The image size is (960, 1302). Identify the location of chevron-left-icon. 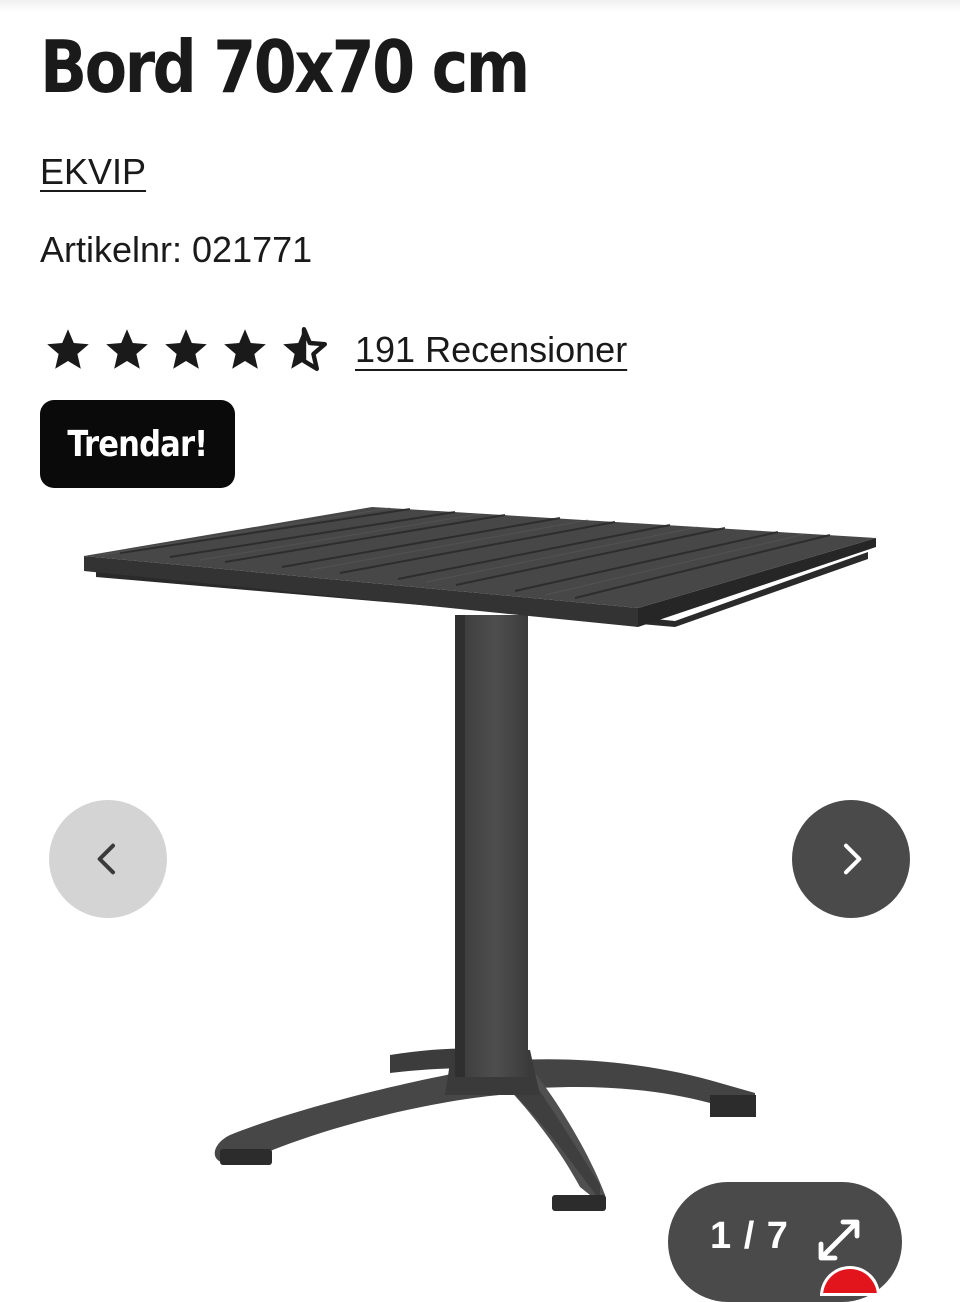
(106, 859).